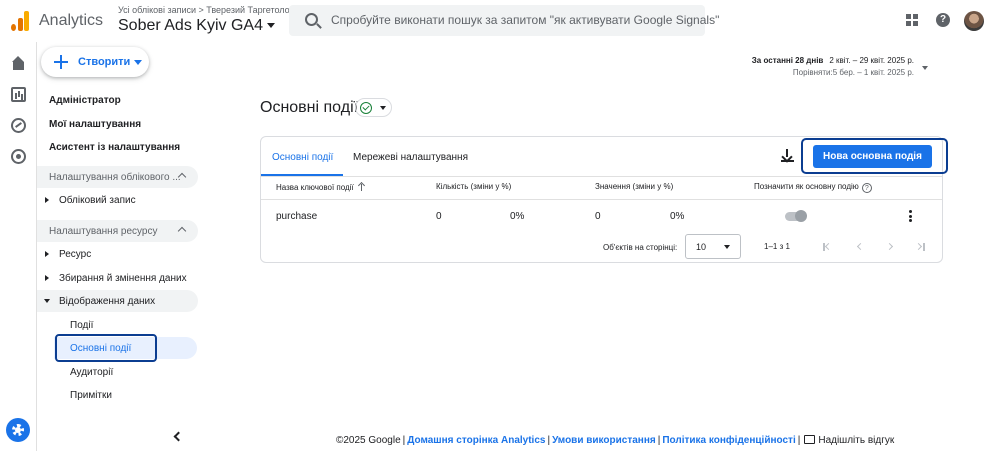  What do you see at coordinates (373, 107) in the screenshot?
I see `status-chip` at bounding box center [373, 107].